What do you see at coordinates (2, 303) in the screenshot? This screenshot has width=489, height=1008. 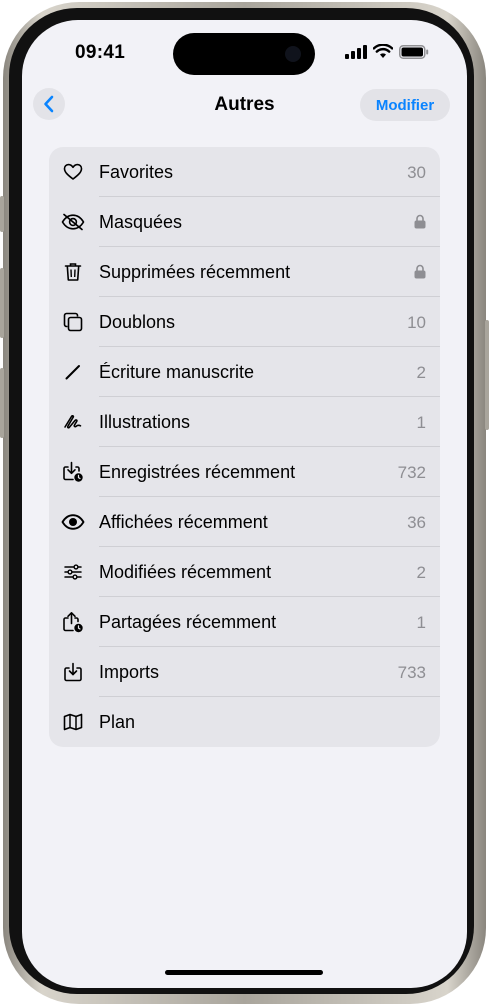 I see `volume-up-button` at bounding box center [2, 303].